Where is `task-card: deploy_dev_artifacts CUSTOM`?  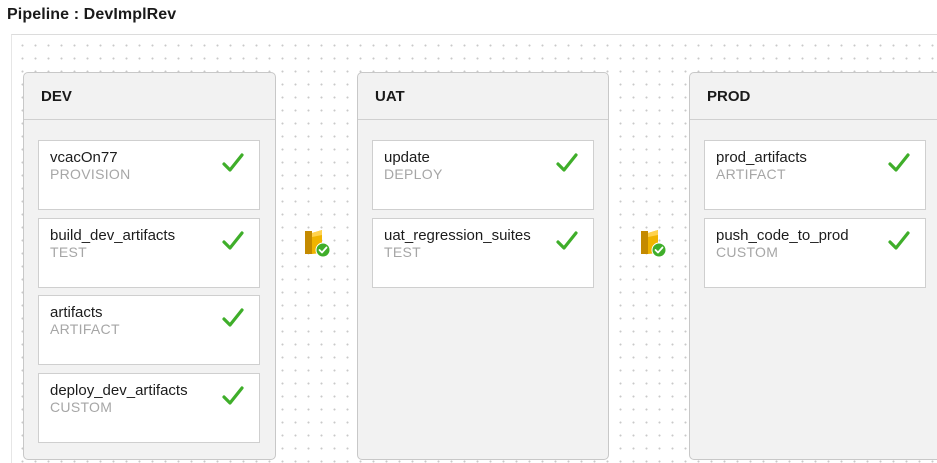
task-card: deploy_dev_artifacts CUSTOM is located at coordinates (149, 408).